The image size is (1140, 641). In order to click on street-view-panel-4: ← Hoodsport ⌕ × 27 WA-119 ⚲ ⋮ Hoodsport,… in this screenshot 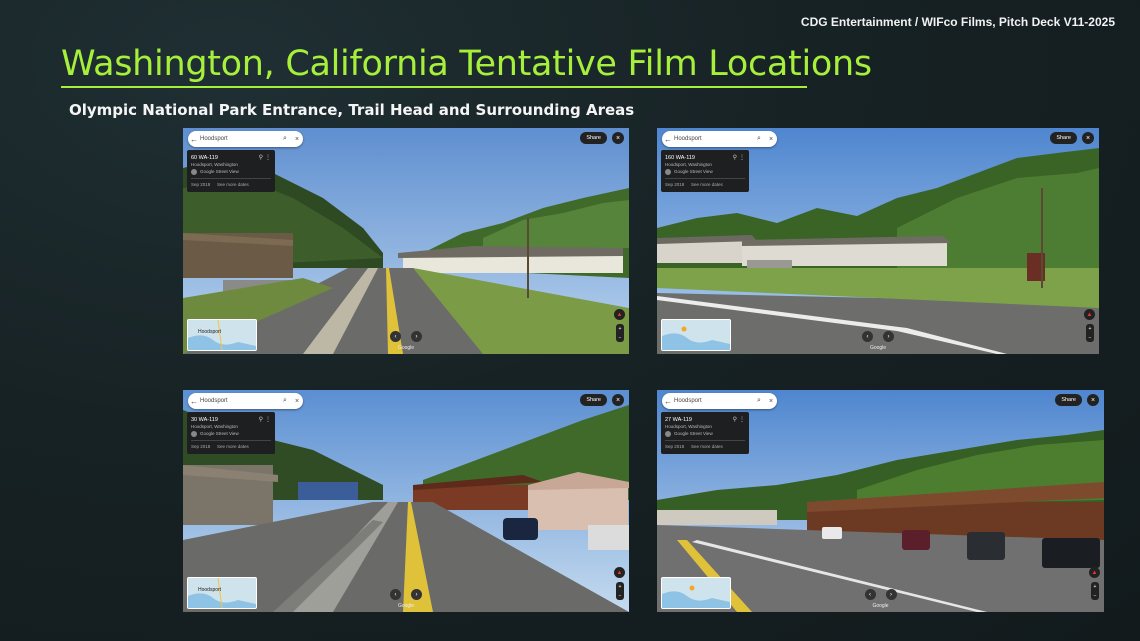, I will do `click(880, 501)`.